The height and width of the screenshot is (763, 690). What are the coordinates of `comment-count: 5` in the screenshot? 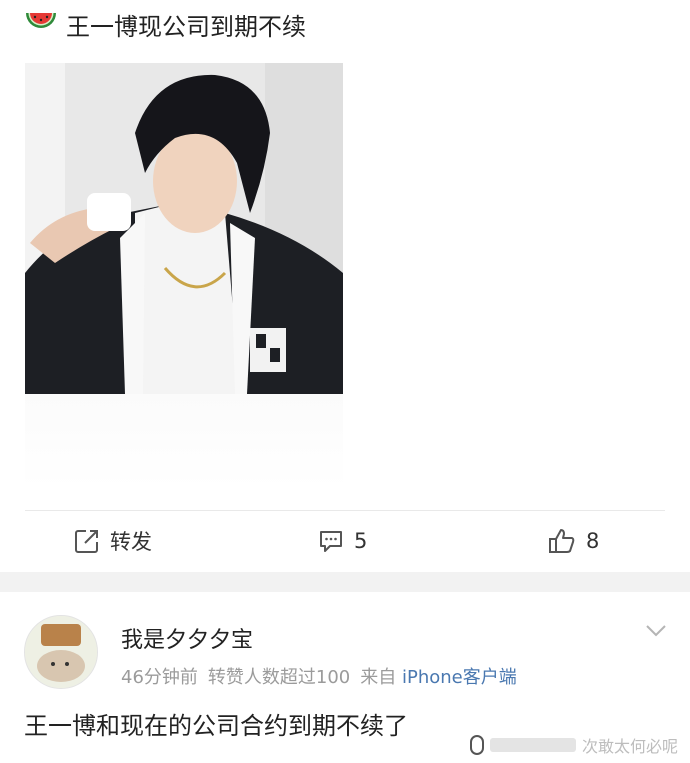 It's located at (361, 541).